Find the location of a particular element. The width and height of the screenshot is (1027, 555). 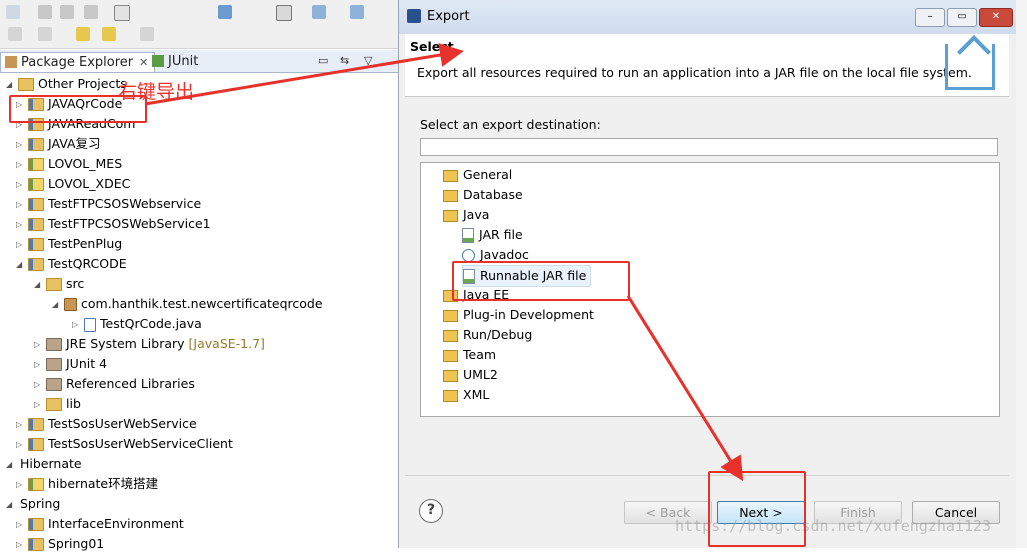

close-button: ✕ is located at coordinates (996, 17).